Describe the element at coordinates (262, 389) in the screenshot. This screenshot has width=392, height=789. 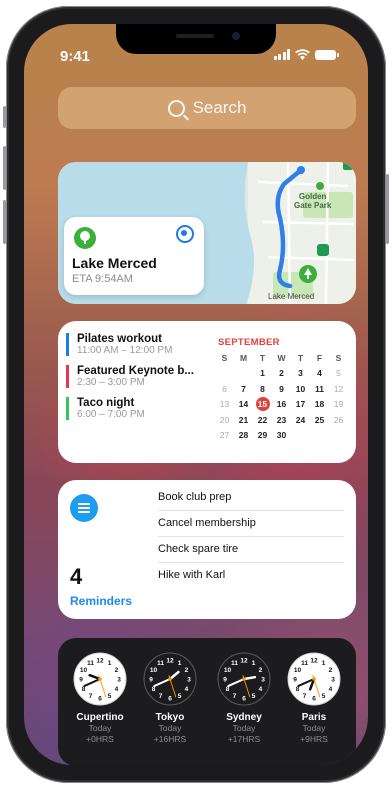
I see `day-cell: 8` at that location.